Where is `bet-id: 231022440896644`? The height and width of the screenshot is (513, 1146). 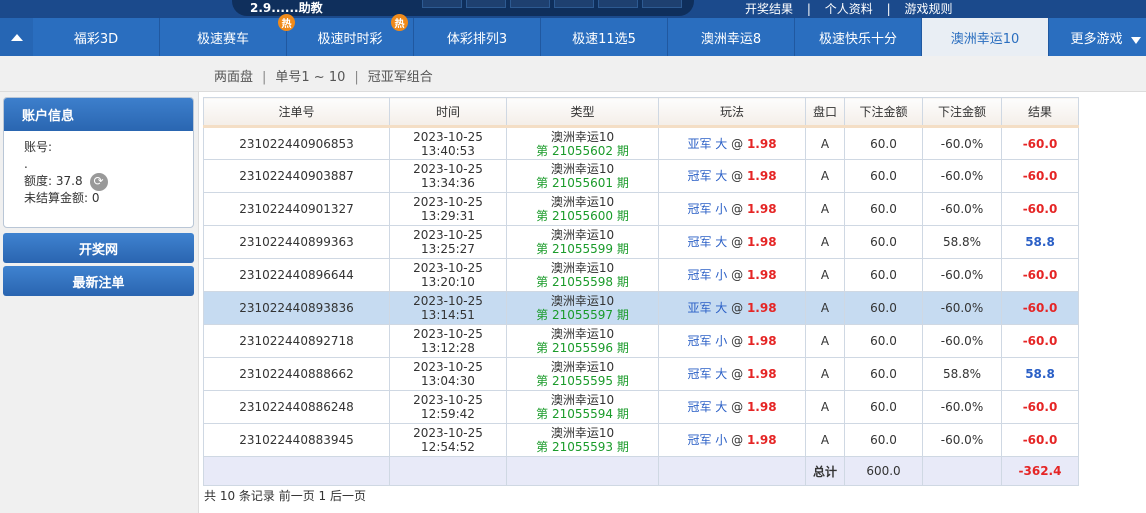
bet-id: 231022440896644 is located at coordinates (296, 275).